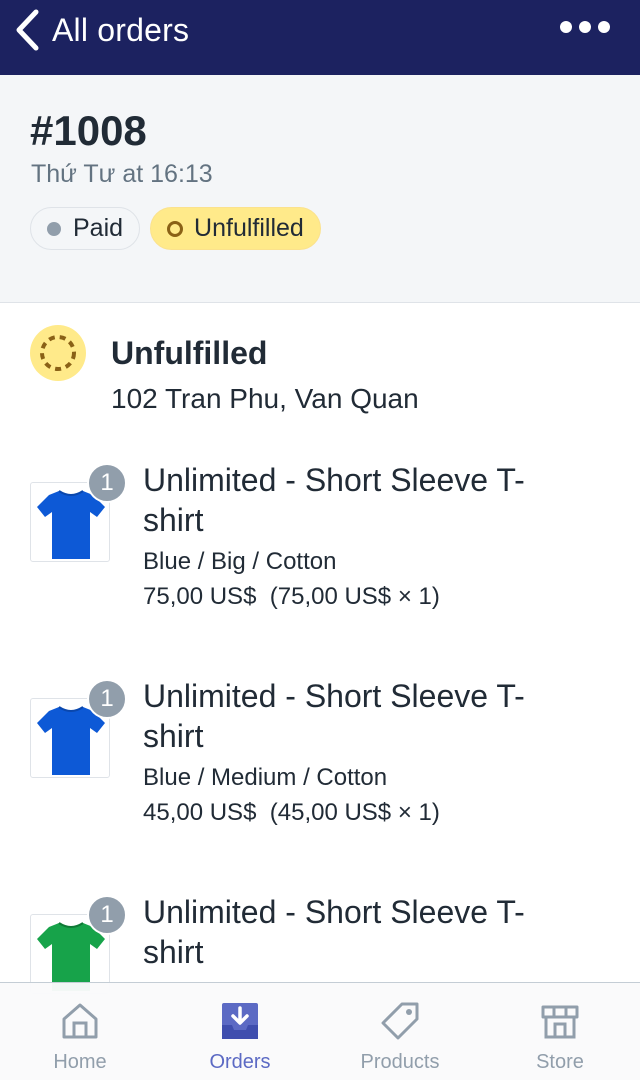 The width and height of the screenshot is (640, 1080). Describe the element at coordinates (400, 1021) in the screenshot. I see `tag-icon` at that location.